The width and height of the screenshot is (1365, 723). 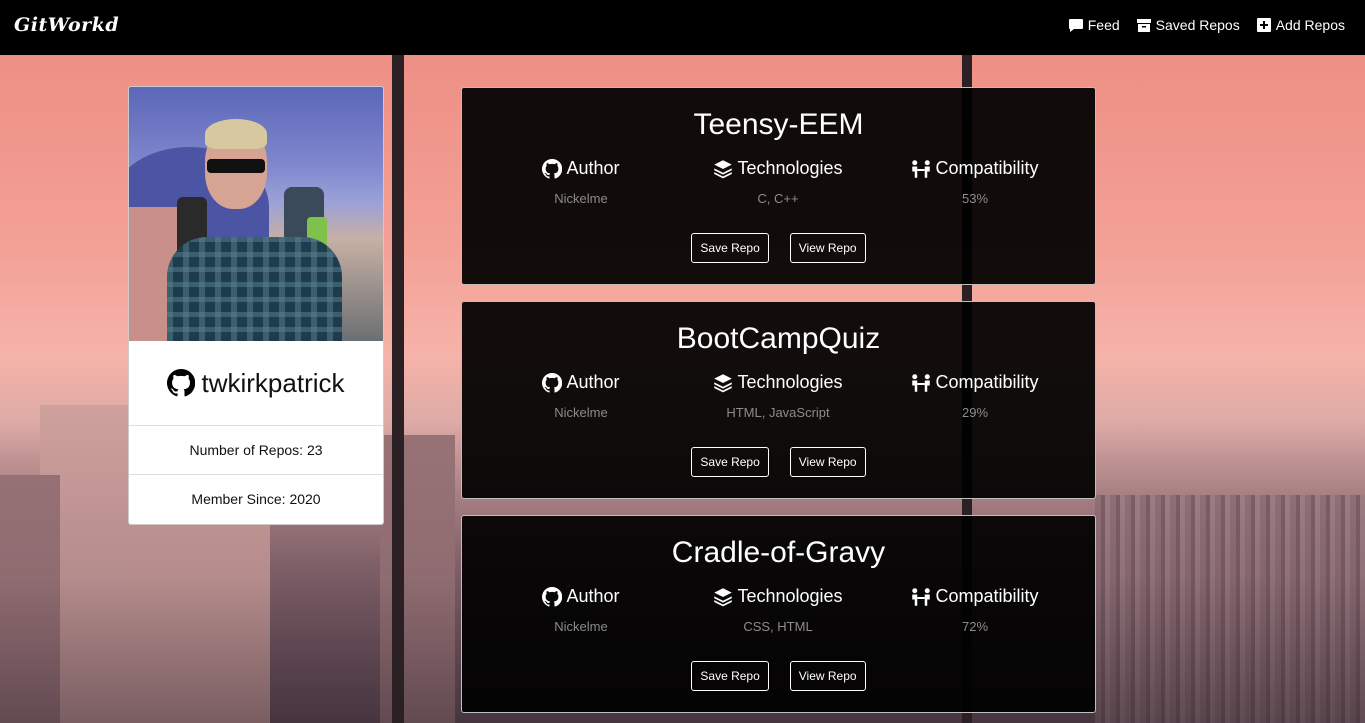 I want to click on technologies-value: CSS, HTML, so click(x=778, y=626).